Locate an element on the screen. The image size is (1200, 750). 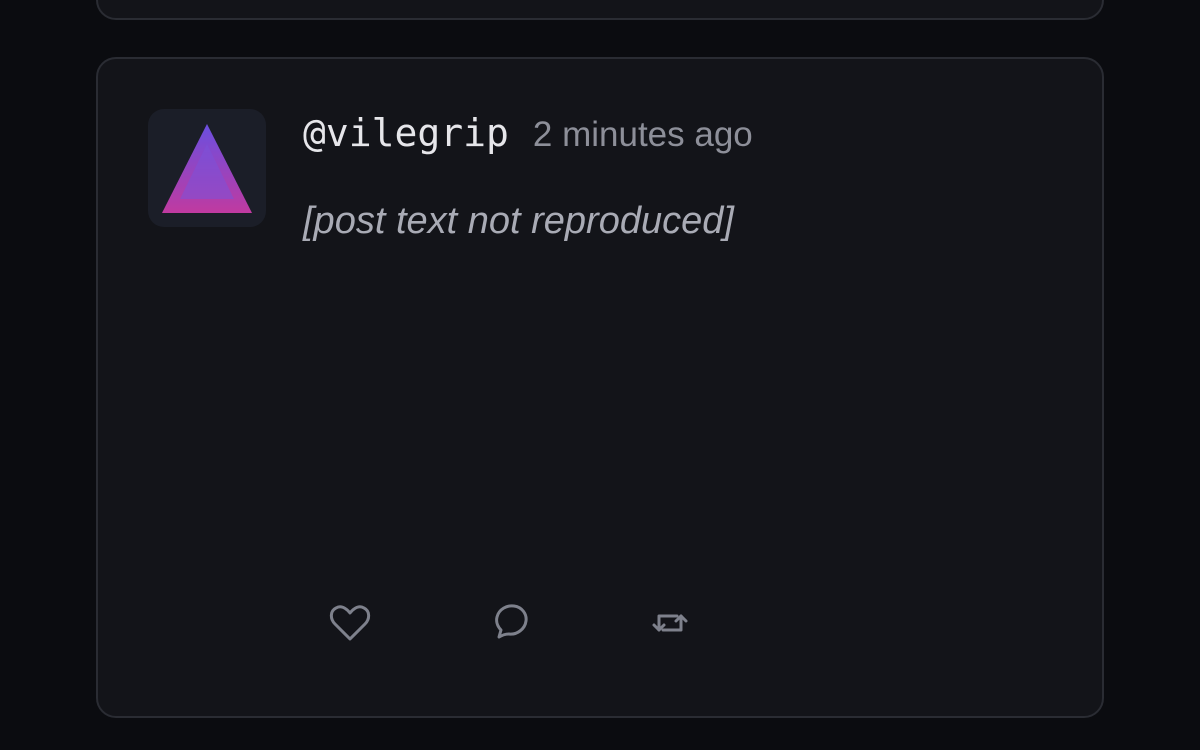
post-timestamp: 2 minutes ago is located at coordinates (643, 135).